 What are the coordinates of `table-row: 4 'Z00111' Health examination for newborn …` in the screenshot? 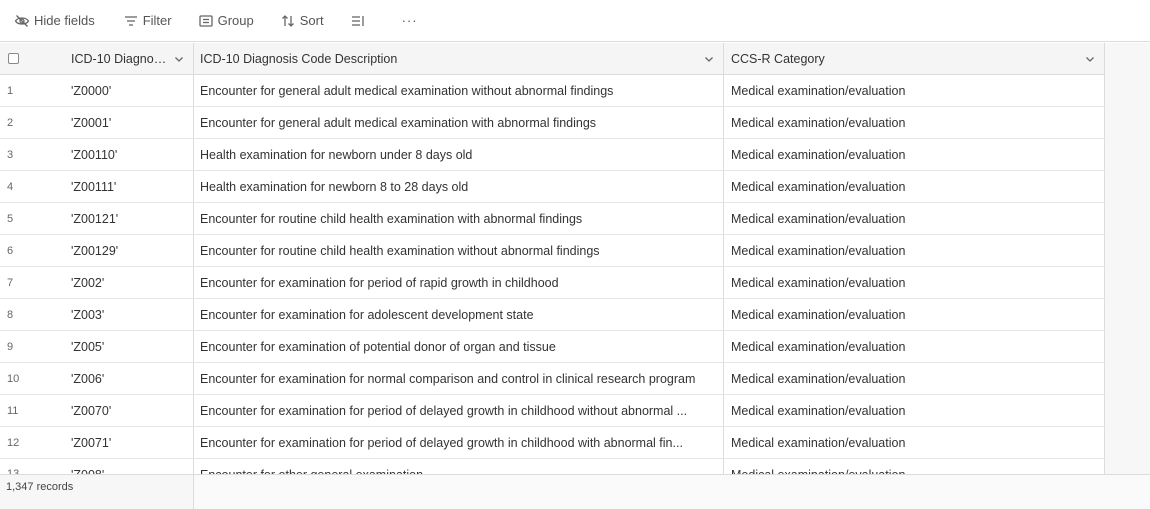 It's located at (552, 187).